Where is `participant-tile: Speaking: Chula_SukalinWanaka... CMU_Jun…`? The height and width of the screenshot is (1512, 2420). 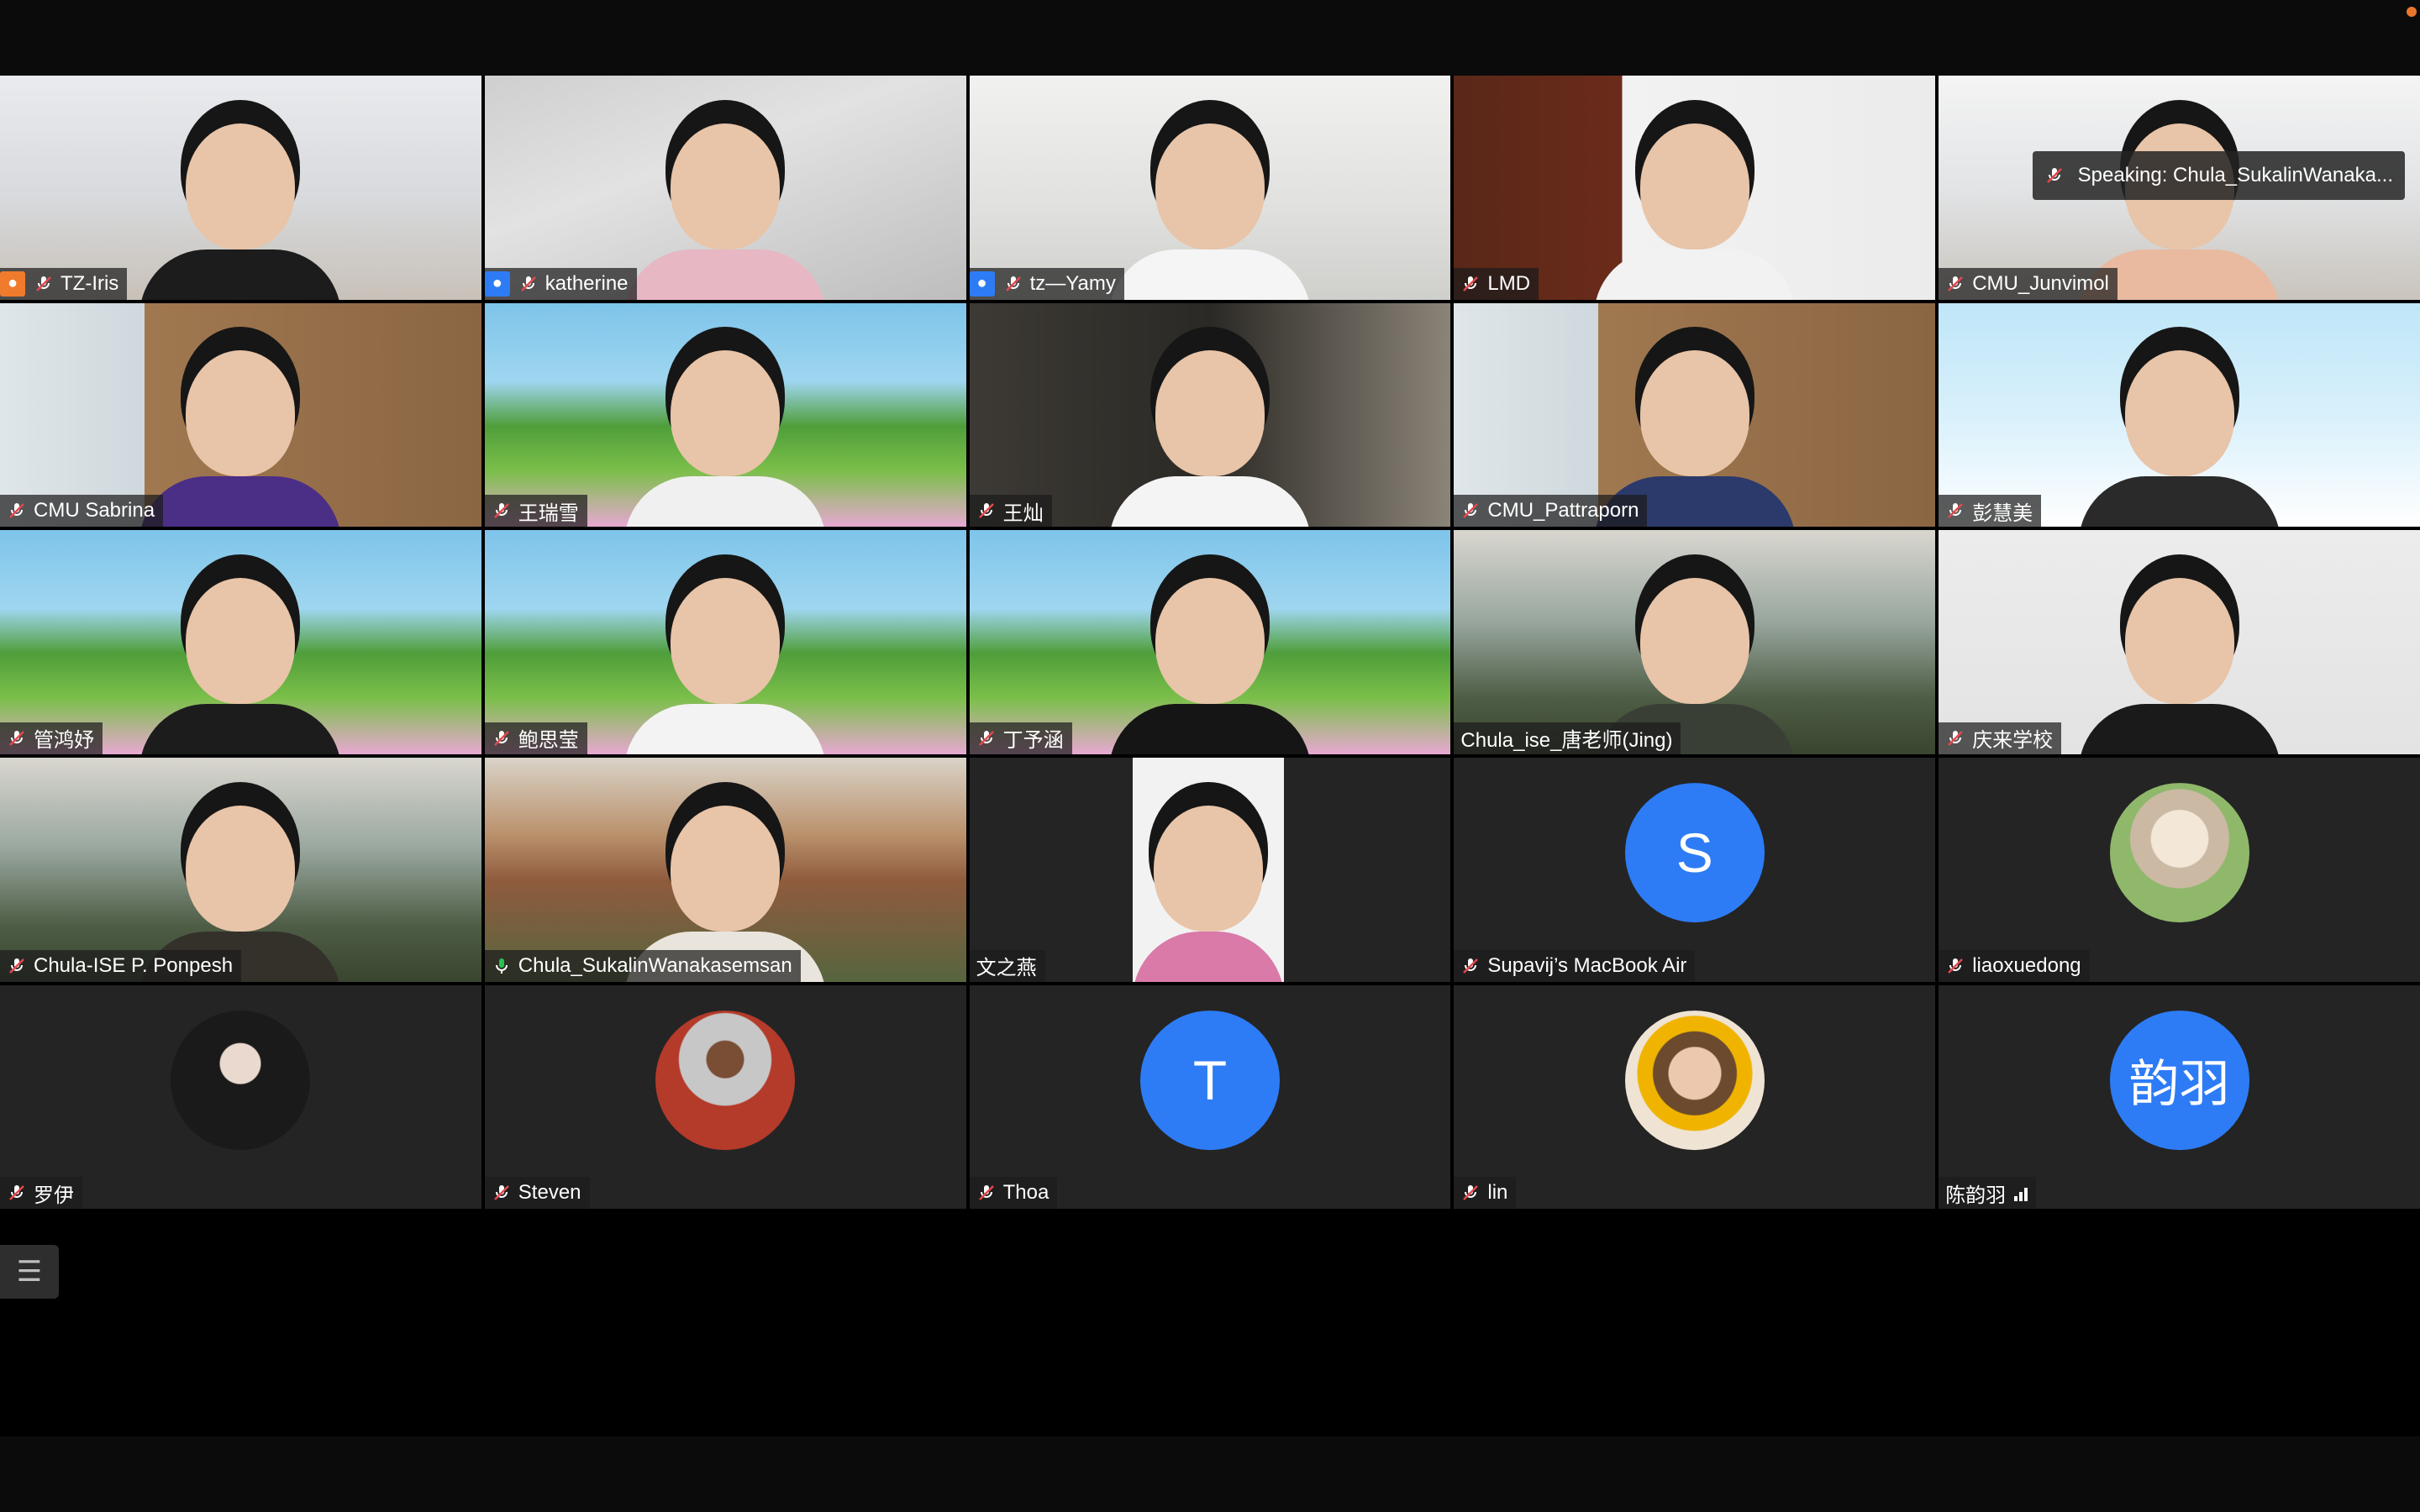 participant-tile: Speaking: Chula_SukalinWanaka... CMU_Jun… is located at coordinates (2179, 188).